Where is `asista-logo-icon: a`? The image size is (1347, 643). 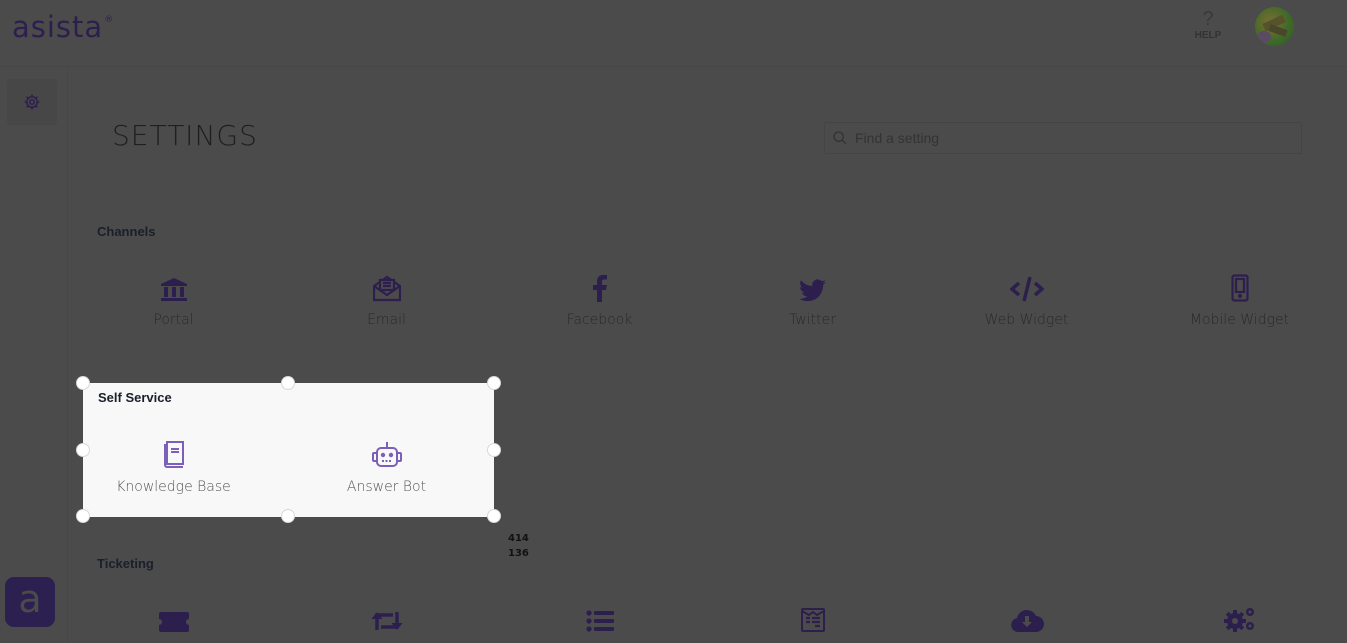 asista-logo-icon: a is located at coordinates (30, 599).